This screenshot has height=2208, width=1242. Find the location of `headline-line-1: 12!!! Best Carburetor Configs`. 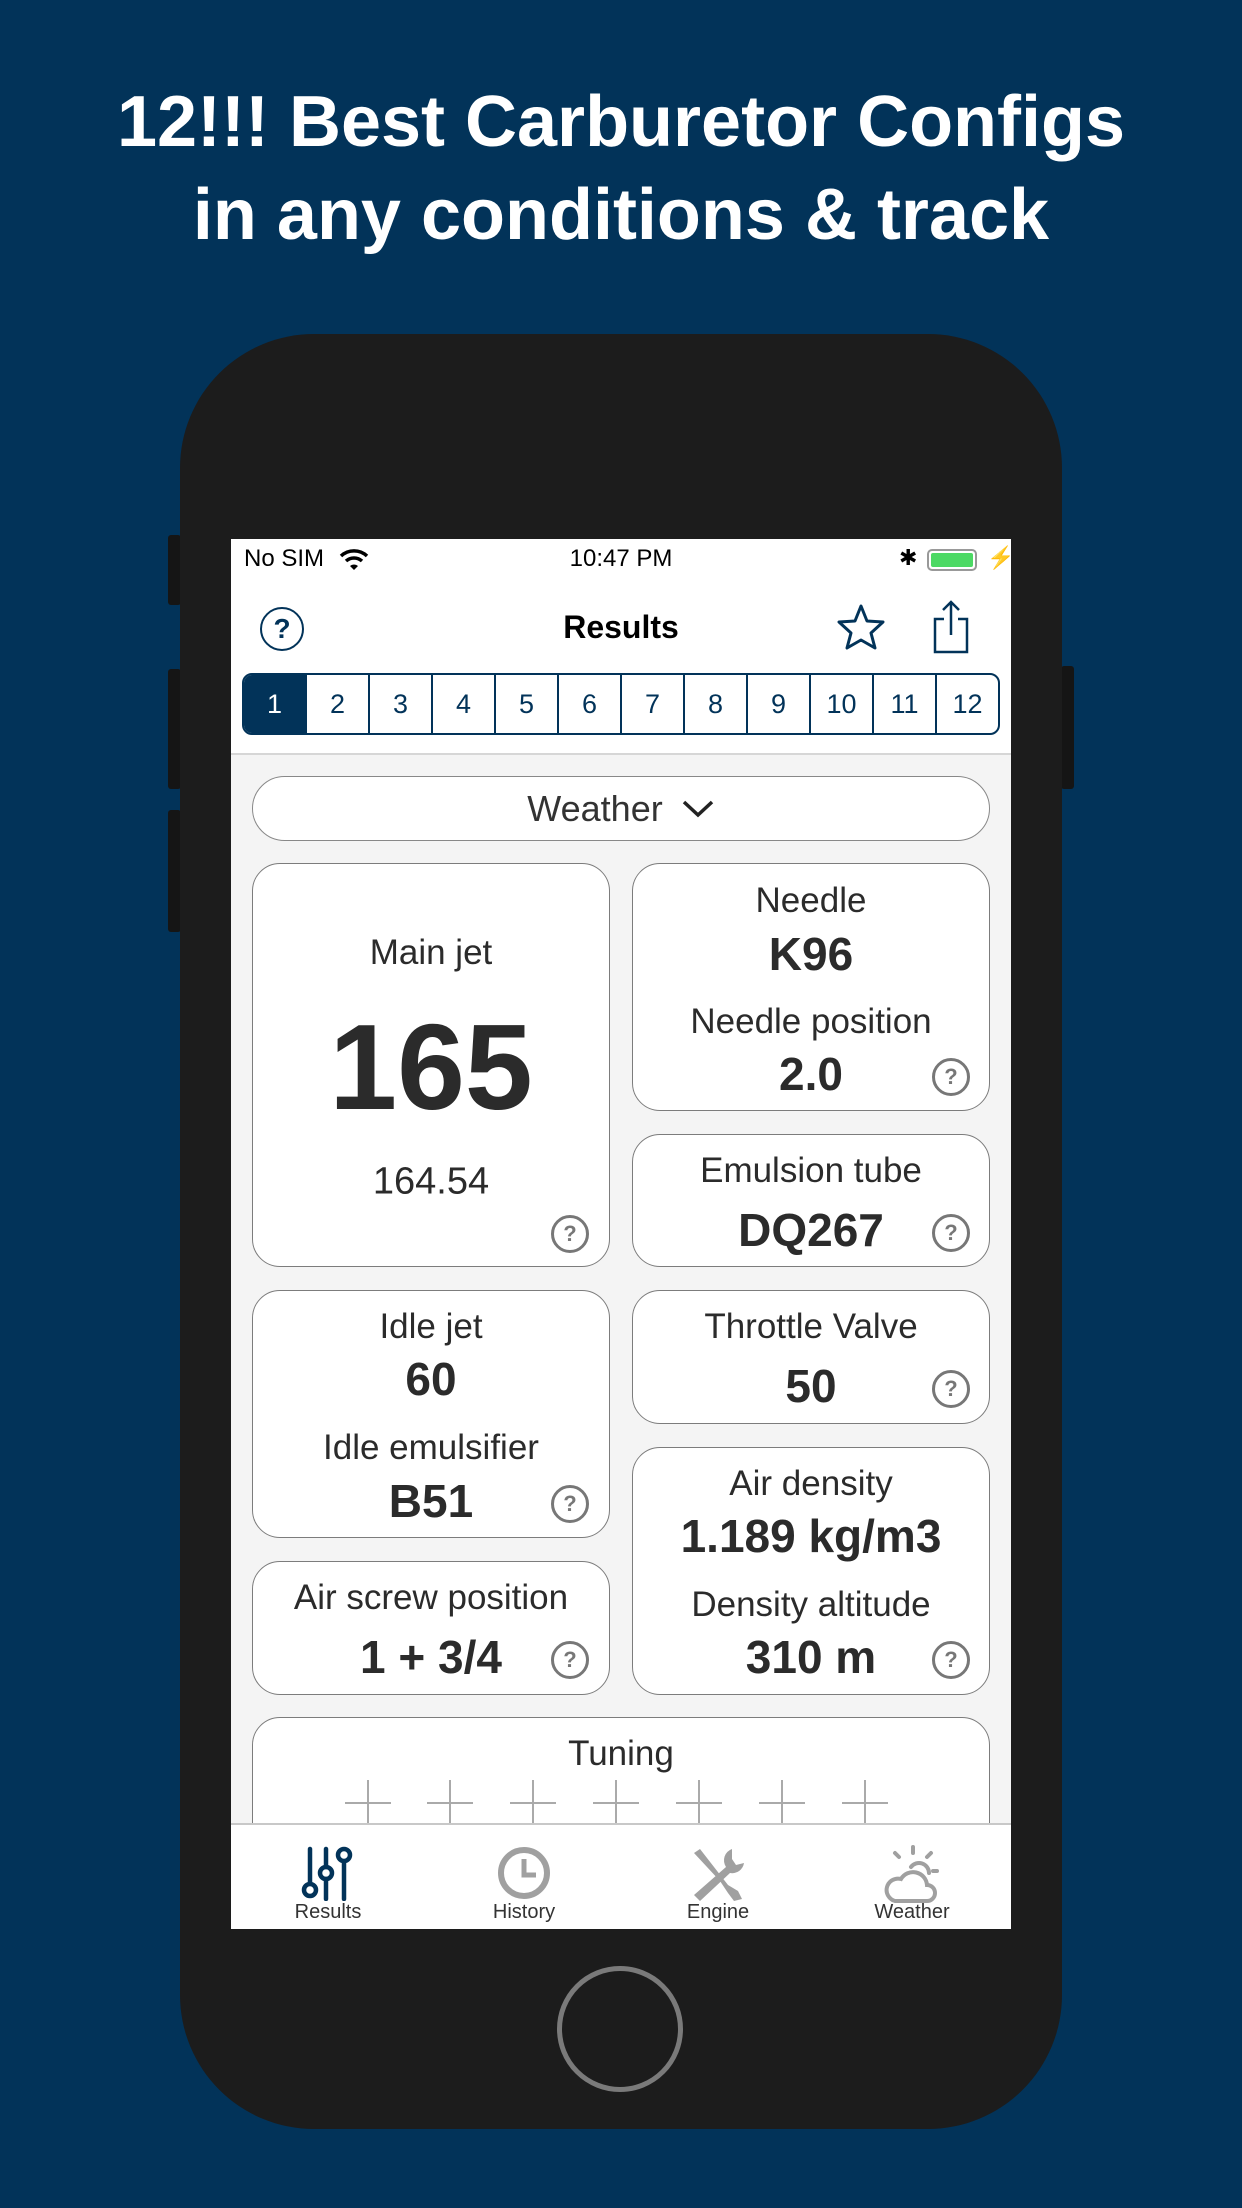

headline-line-1: 12!!! Best Carburetor Configs is located at coordinates (621, 122).